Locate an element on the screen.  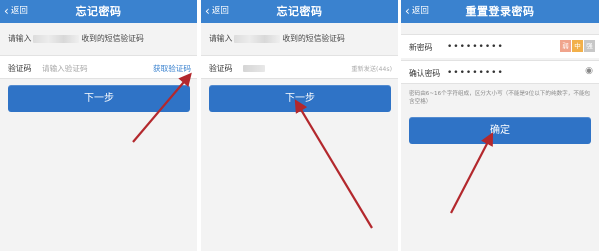
confirm-button: 确定 is located at coordinates (500, 130).